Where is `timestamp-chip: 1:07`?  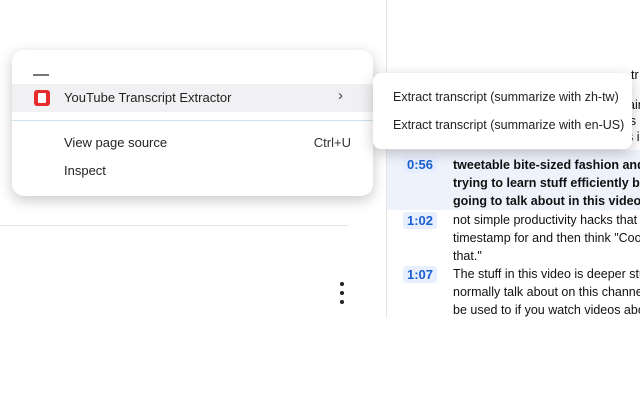 timestamp-chip: 1:07 is located at coordinates (420, 274).